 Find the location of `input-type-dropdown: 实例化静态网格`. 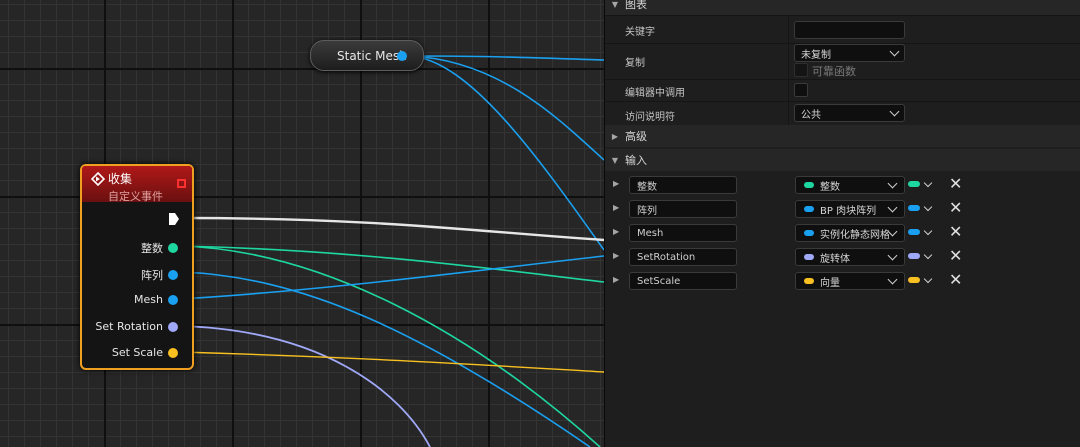

input-type-dropdown: 实例化静态网格 is located at coordinates (850, 233).